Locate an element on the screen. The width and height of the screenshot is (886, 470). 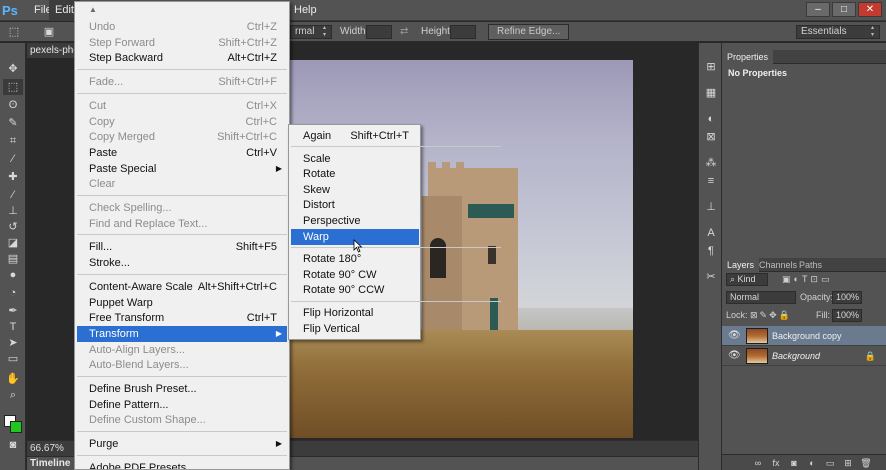
paragraph-panel-icon: ¶ is located at coordinates (711, 251).